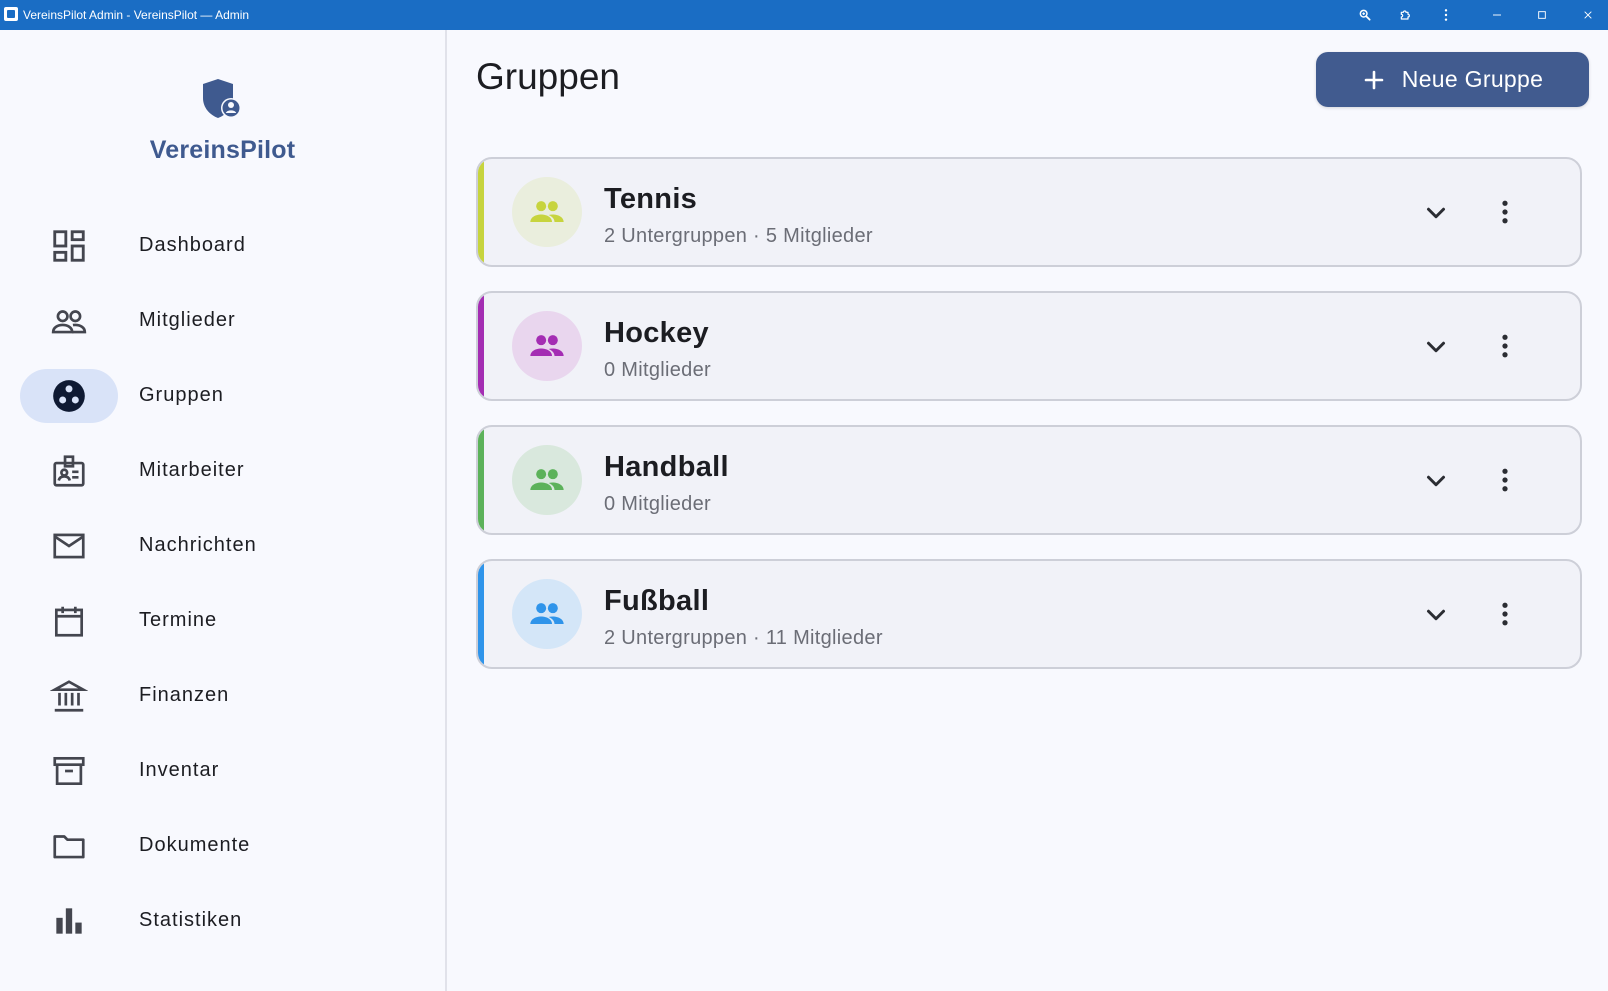 This screenshot has width=1608, height=991. Describe the element at coordinates (69, 396) in the screenshot. I see `groups-icon` at that location.